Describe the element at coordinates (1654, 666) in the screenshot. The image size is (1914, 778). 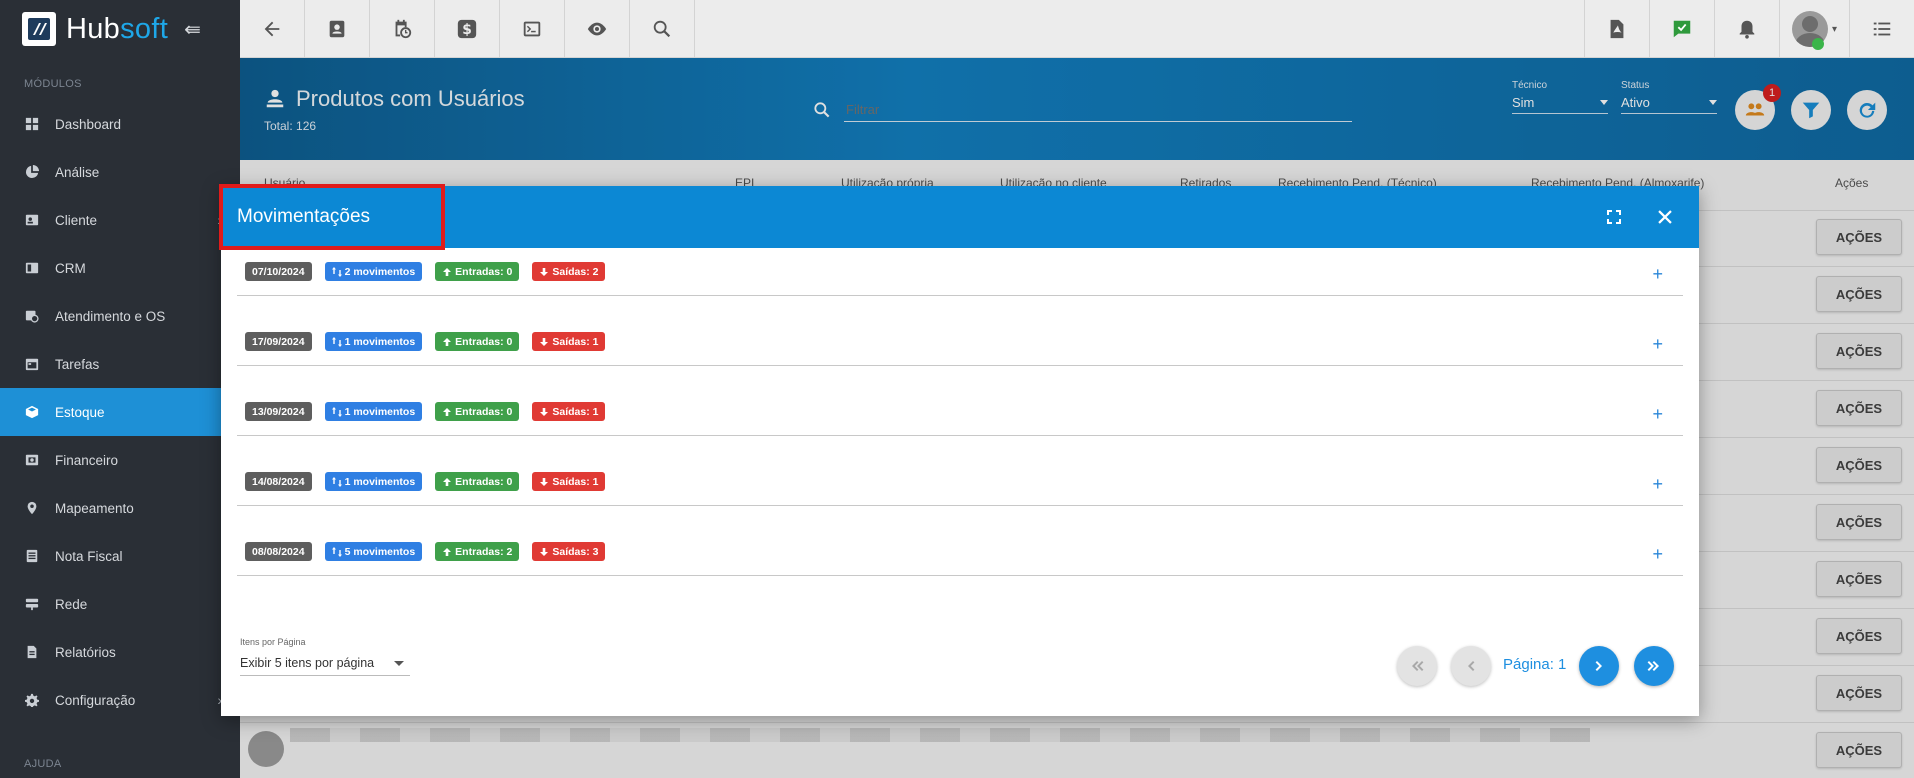
I see `last-page-button` at that location.